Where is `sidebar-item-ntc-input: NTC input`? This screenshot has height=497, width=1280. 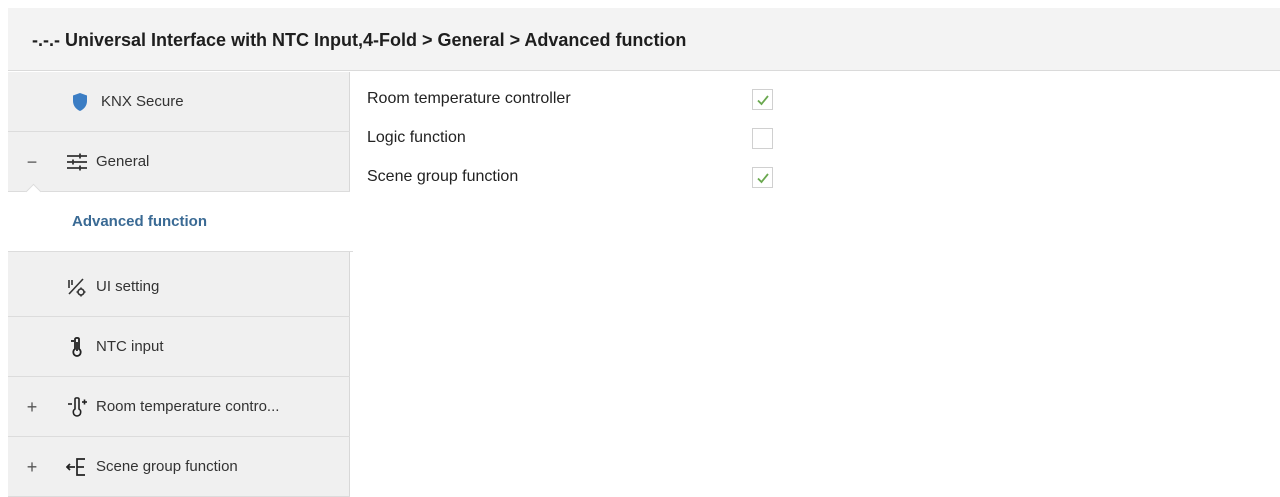
sidebar-item-ntc-input: NTC input is located at coordinates (179, 347).